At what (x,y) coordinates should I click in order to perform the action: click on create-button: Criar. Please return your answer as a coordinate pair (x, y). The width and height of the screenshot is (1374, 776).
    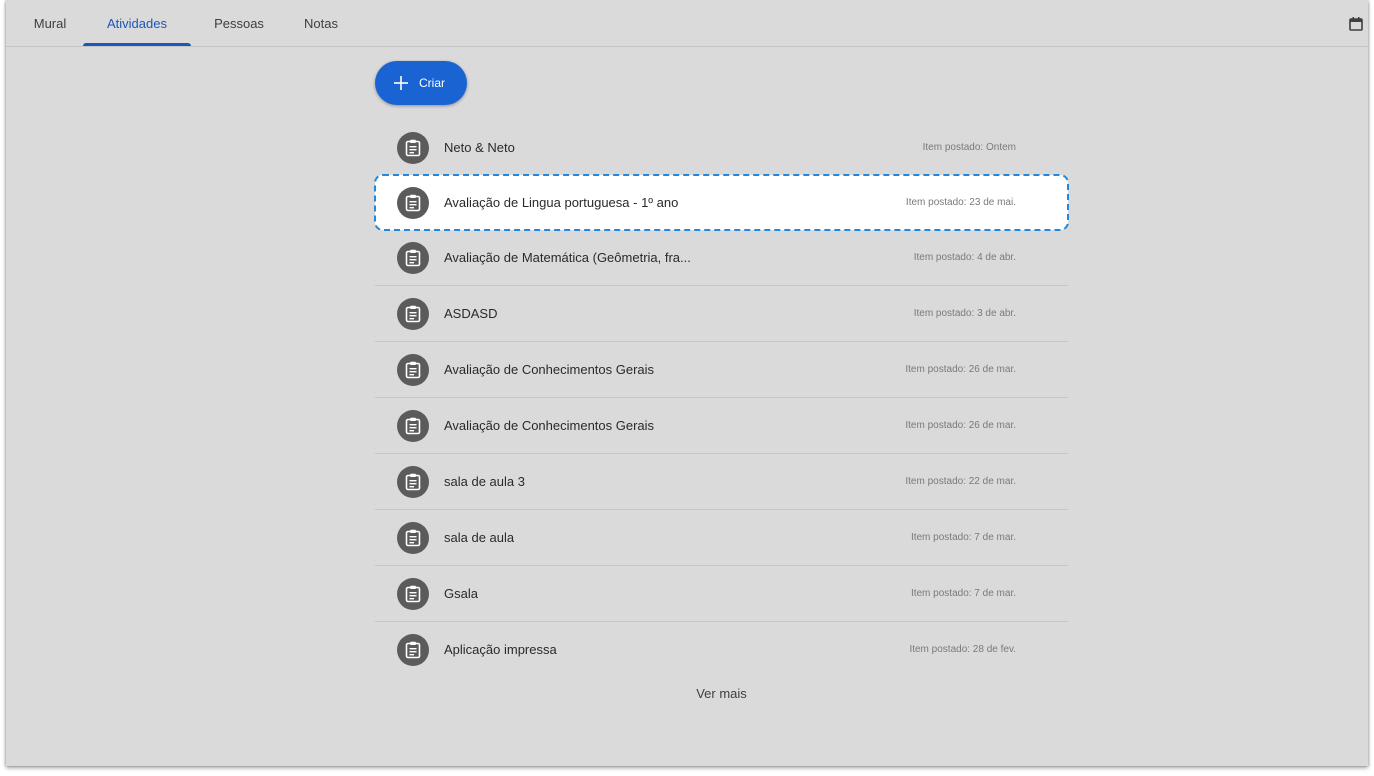
    Looking at the image, I should click on (421, 83).